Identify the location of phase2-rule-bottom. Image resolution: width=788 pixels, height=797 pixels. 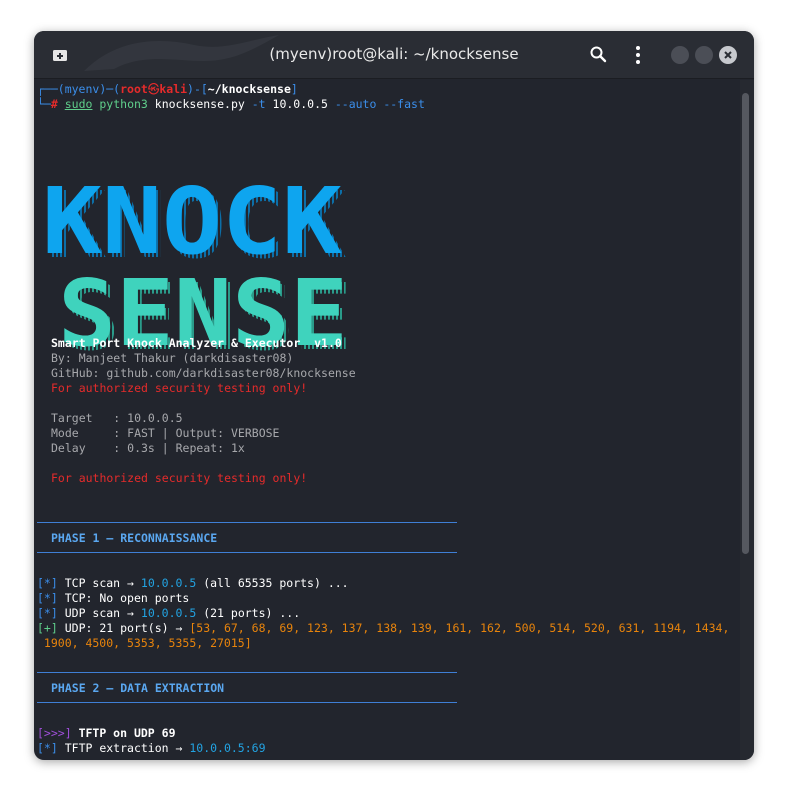
(247, 702).